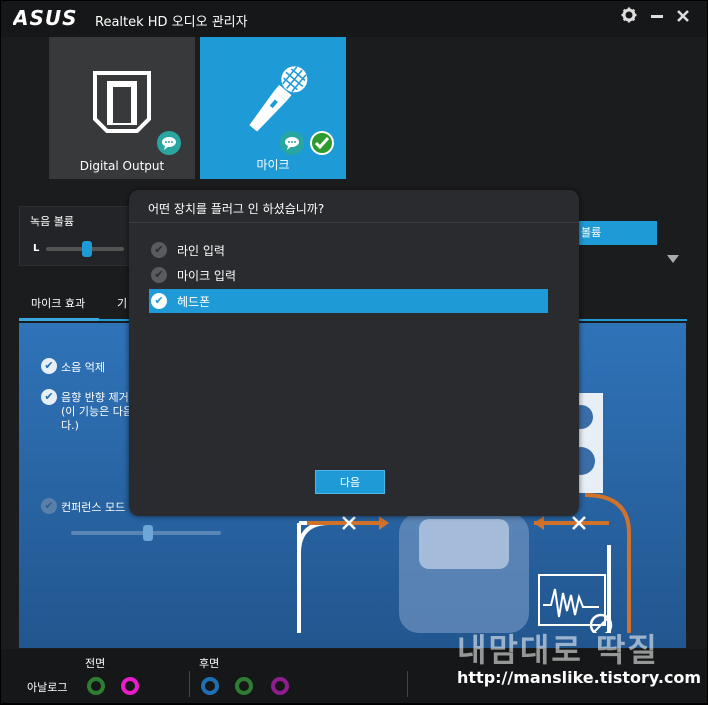 The width and height of the screenshot is (708, 705). I want to click on title-bar: ASUS Realtek HD 오디오 관리자, so click(354, 19).